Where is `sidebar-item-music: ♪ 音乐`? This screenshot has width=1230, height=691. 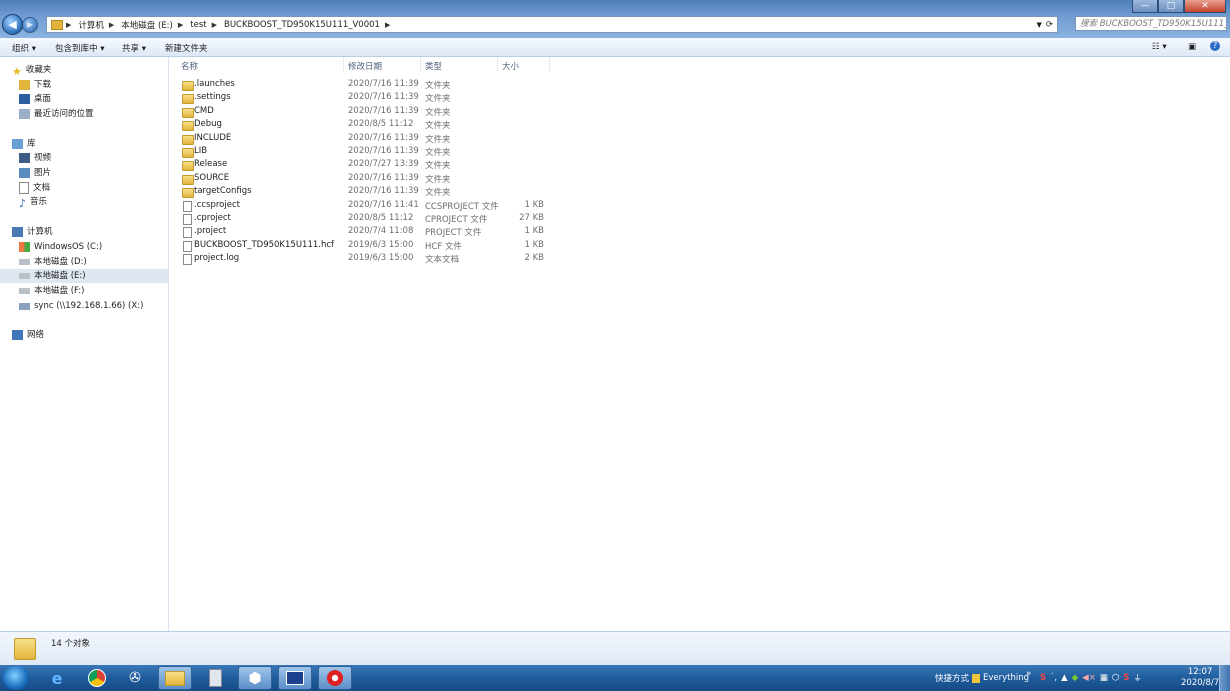 sidebar-item-music: ♪ 音乐 is located at coordinates (33, 202).